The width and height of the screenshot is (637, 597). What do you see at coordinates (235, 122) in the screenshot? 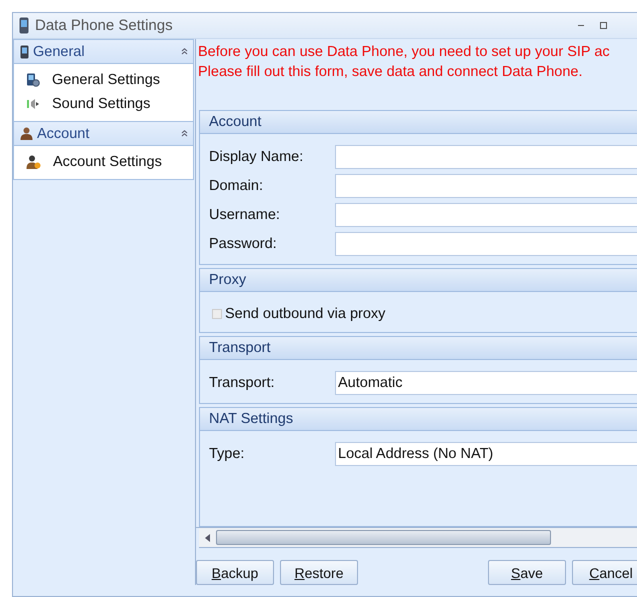
I see `section-title: Account` at bounding box center [235, 122].